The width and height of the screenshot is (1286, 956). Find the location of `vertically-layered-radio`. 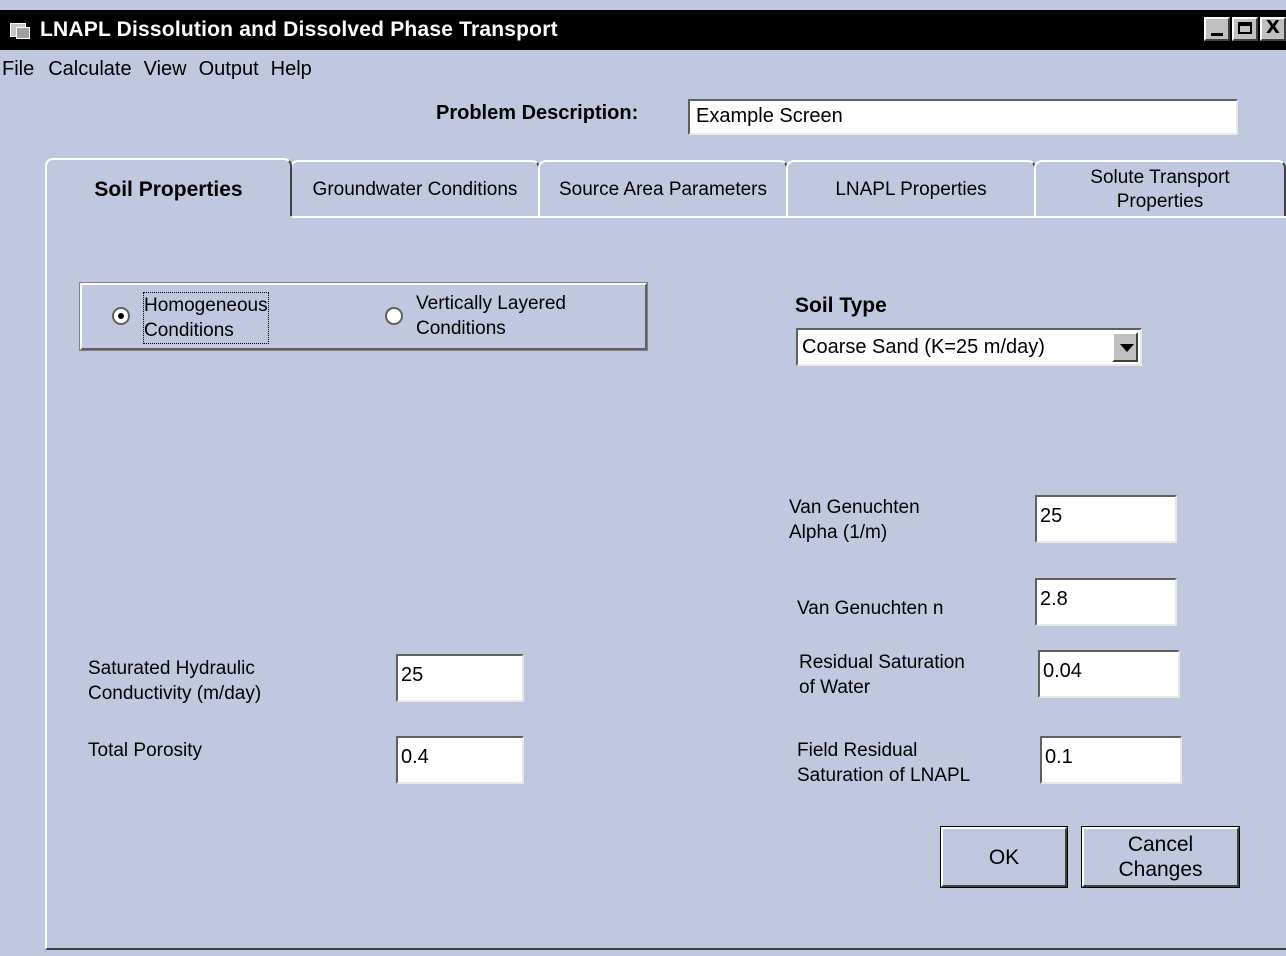

vertically-layered-radio is located at coordinates (394, 316).